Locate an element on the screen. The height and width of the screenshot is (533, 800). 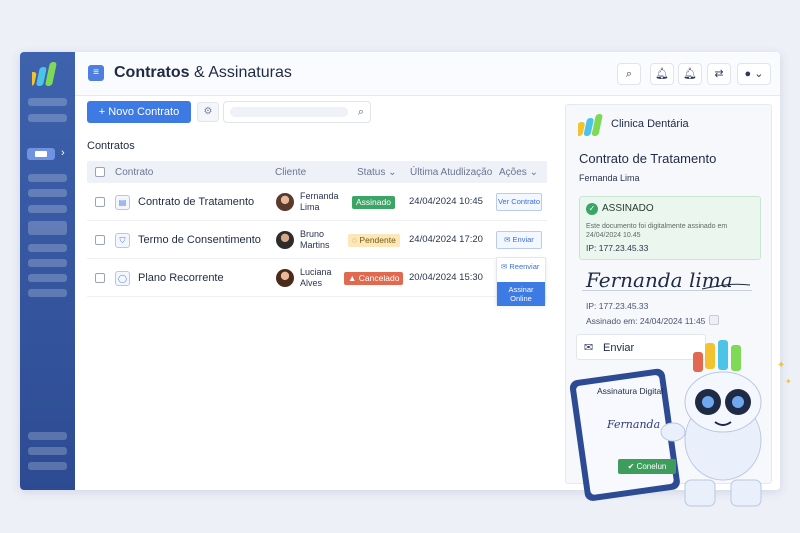
contract-name: Plano Recorrente is located at coordinates (181, 278).